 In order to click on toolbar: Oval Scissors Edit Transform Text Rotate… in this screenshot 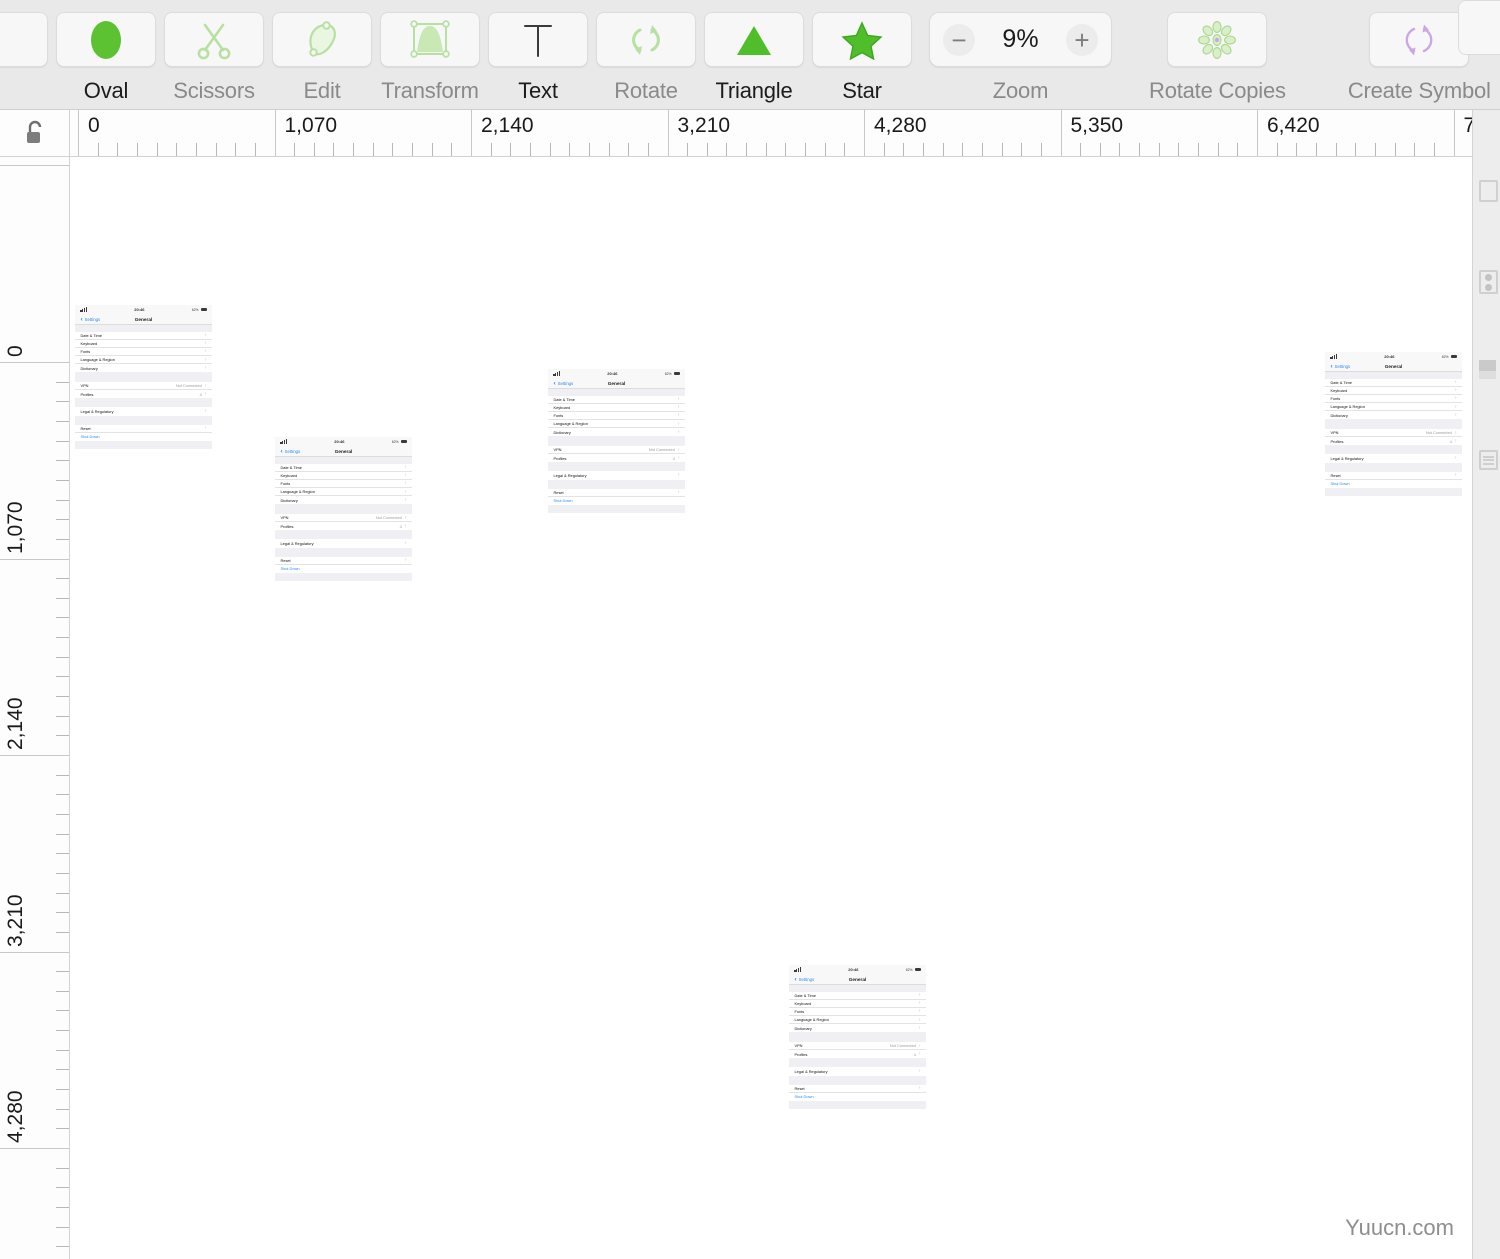, I will do `click(750, 55)`.